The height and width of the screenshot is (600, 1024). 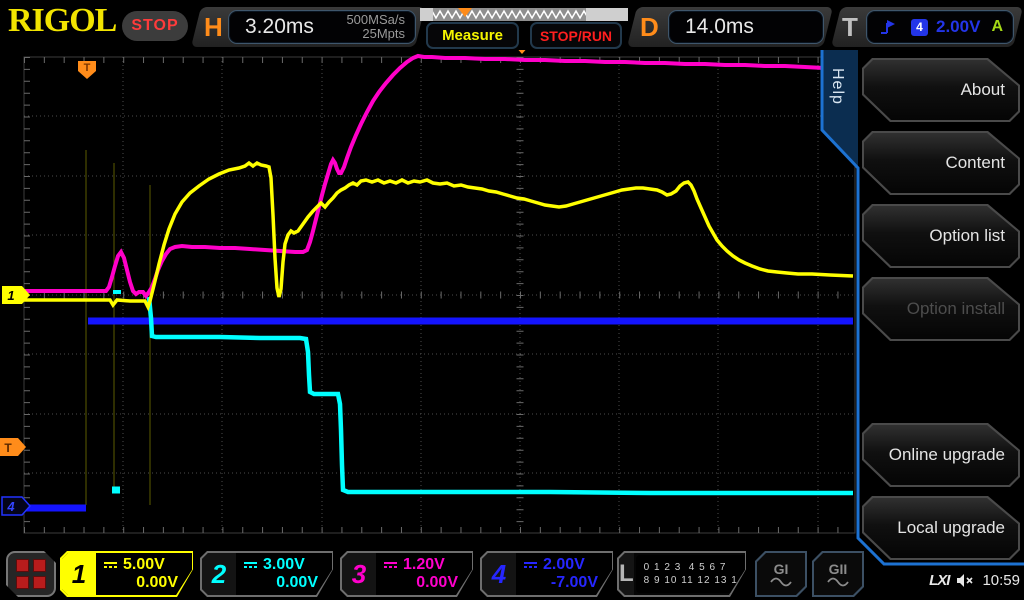 What do you see at coordinates (838, 569) in the screenshot?
I see `generator-2-label: GII` at bounding box center [838, 569].